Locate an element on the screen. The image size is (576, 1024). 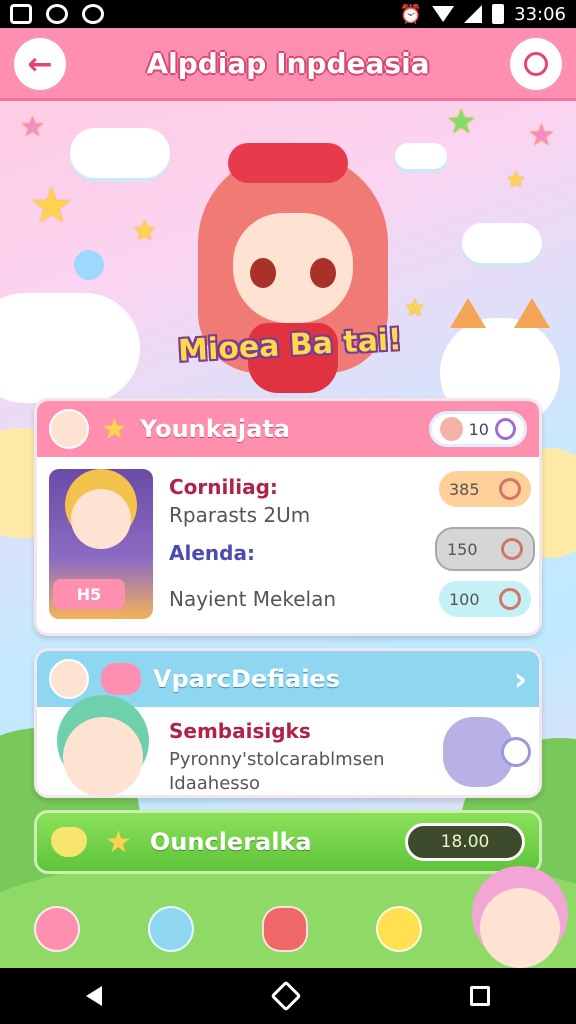
stat-value: 150 is located at coordinates (462, 549).